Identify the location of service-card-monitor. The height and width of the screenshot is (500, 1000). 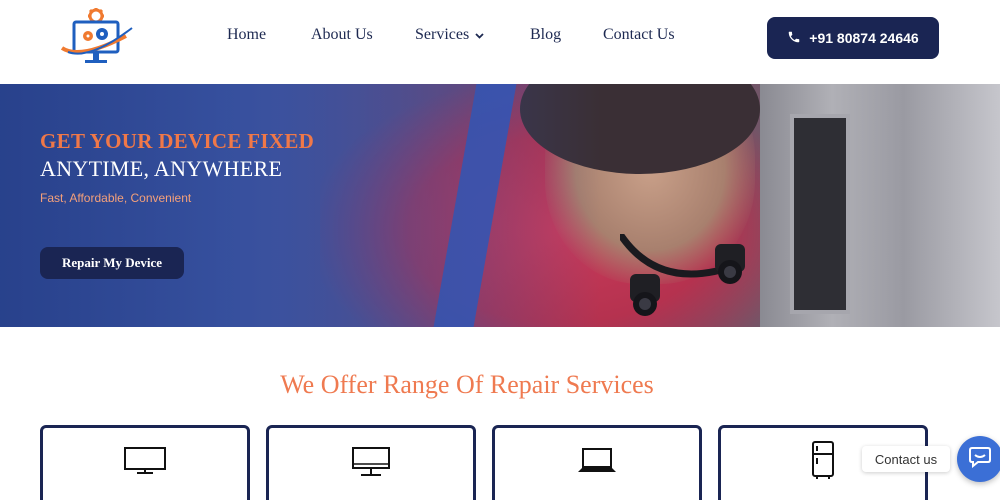
(371, 462).